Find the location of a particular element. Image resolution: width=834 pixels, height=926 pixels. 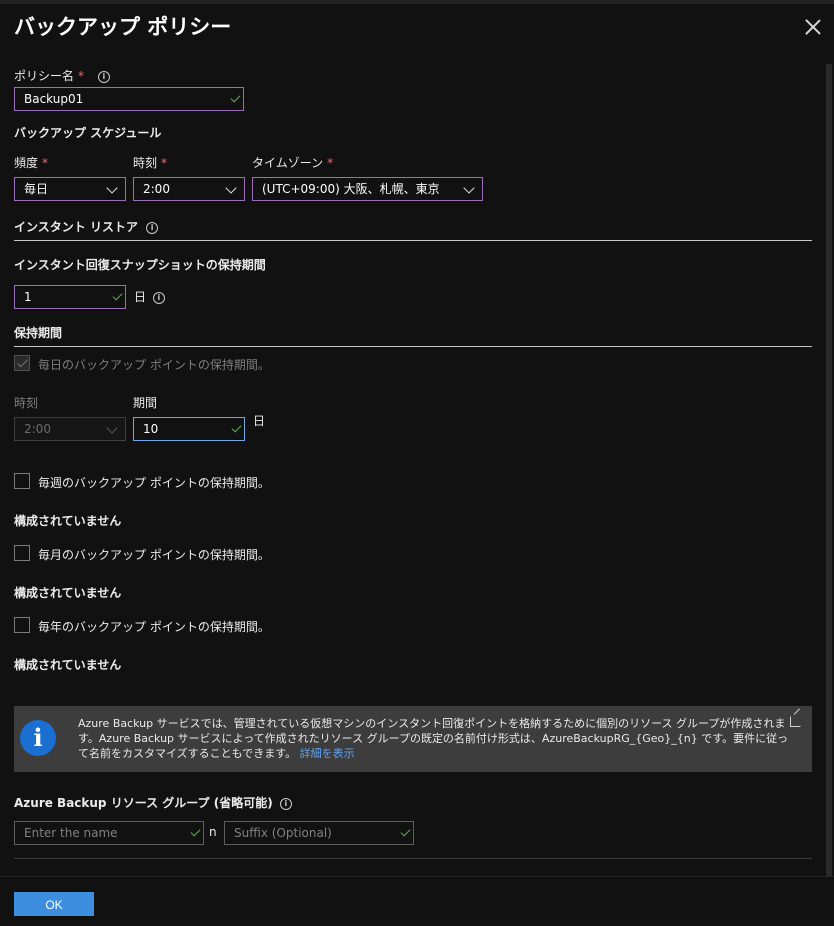

weekly-retention-checkbox is located at coordinates (22, 481).